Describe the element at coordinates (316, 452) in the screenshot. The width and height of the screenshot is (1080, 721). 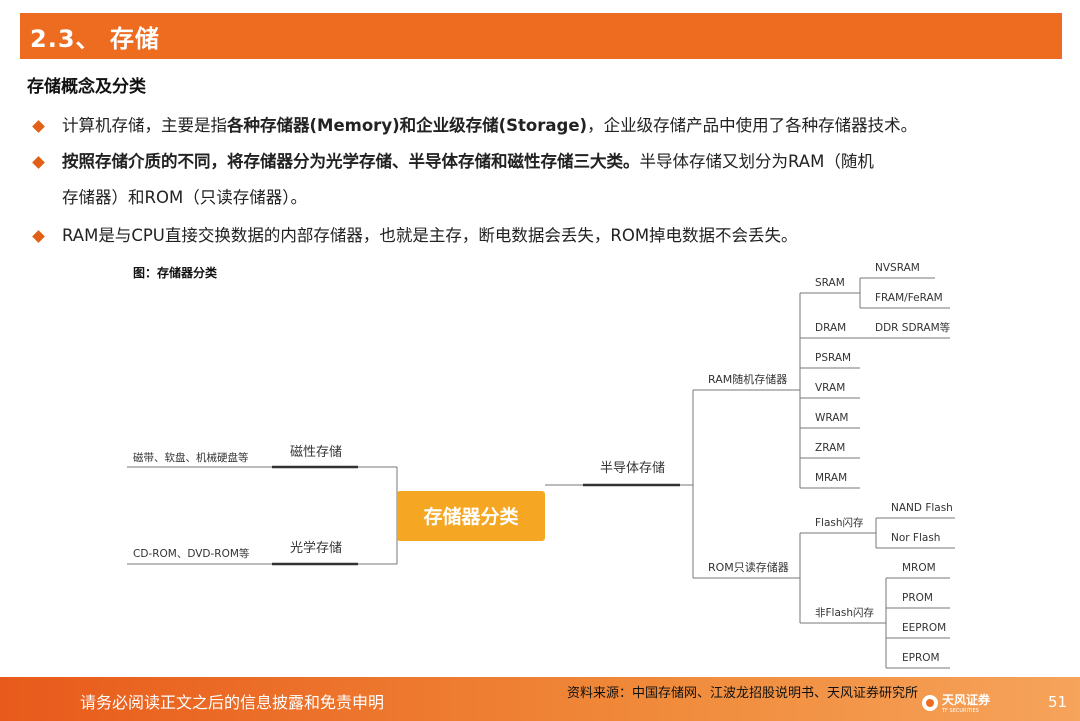
I see `magnetic-storage-label: 磁性存储` at that location.